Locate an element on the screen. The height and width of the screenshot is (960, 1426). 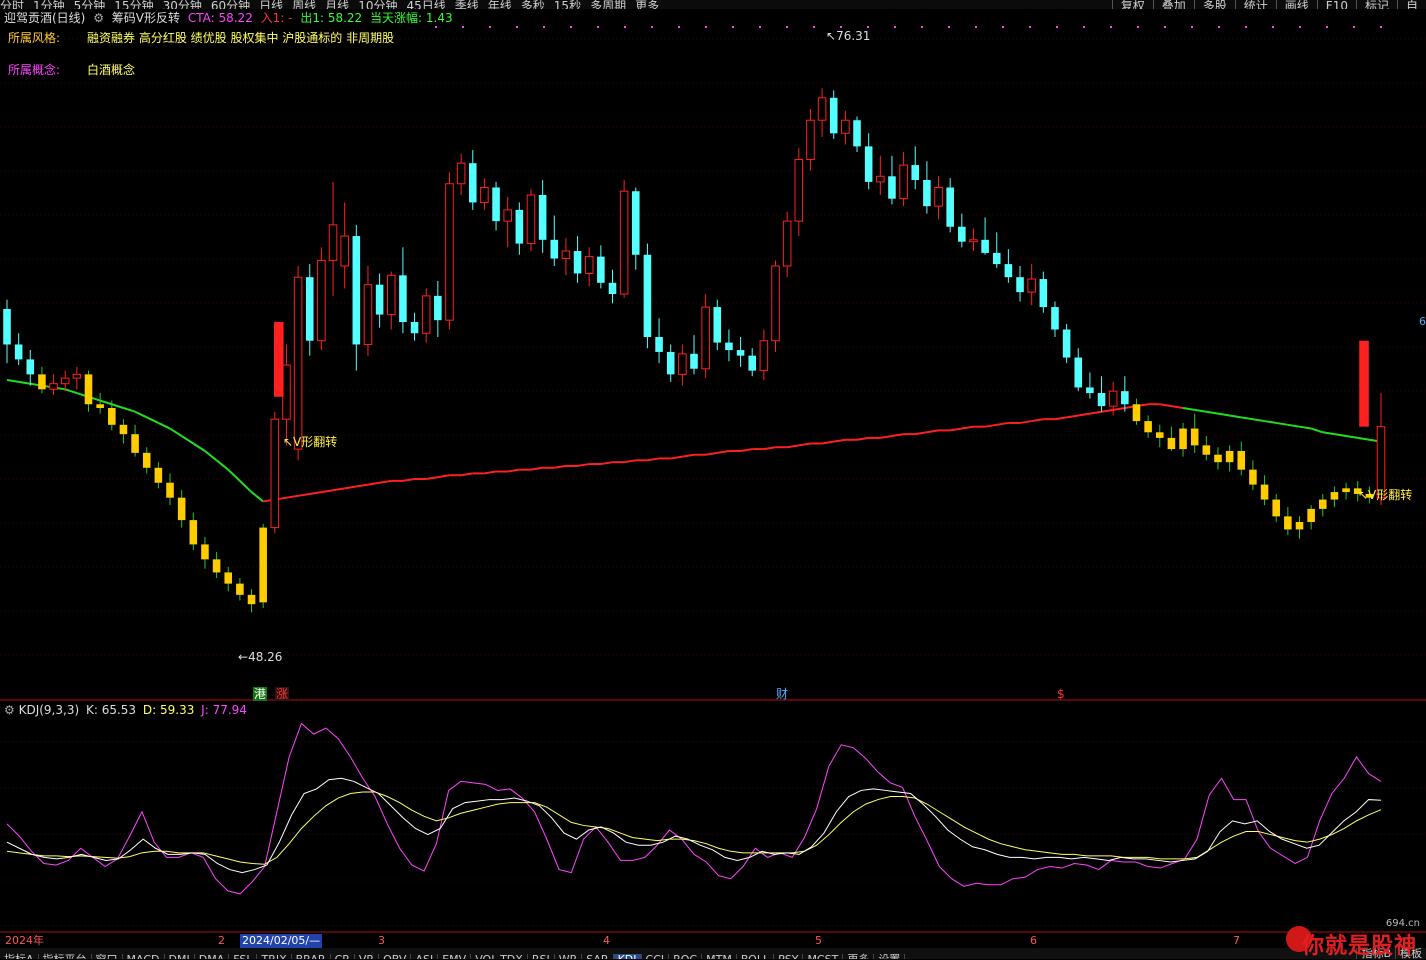
indicator-tab: EMV is located at coordinates (455, 956).